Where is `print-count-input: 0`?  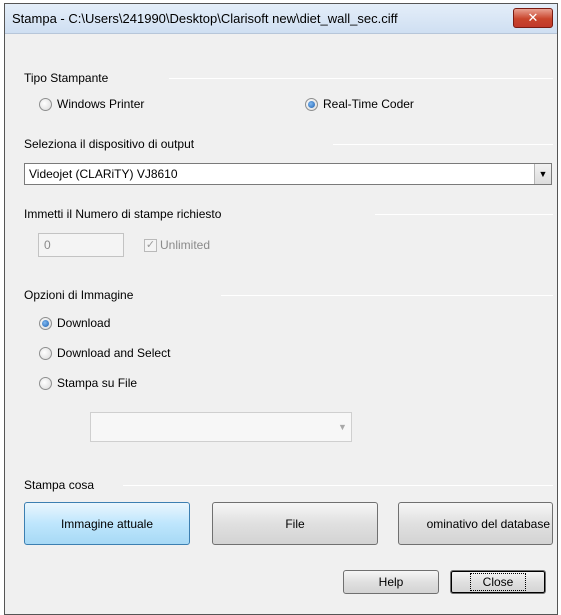 print-count-input: 0 is located at coordinates (81, 245).